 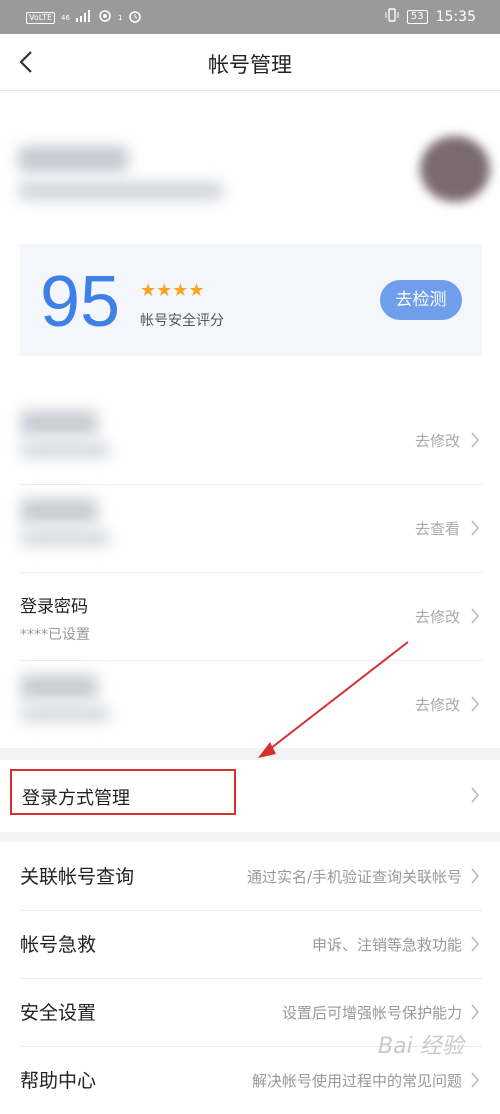 I want to click on security-score: 95, so click(x=80, y=302).